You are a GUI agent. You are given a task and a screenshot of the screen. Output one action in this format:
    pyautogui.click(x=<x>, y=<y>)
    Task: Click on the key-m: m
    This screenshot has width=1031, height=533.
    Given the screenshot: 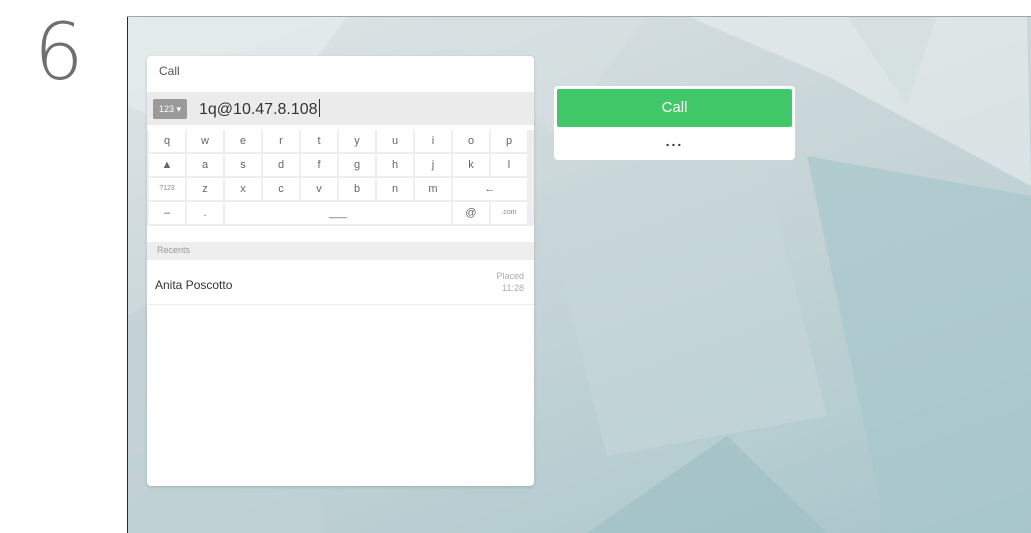 What is the action you would take?
    pyautogui.click(x=433, y=189)
    